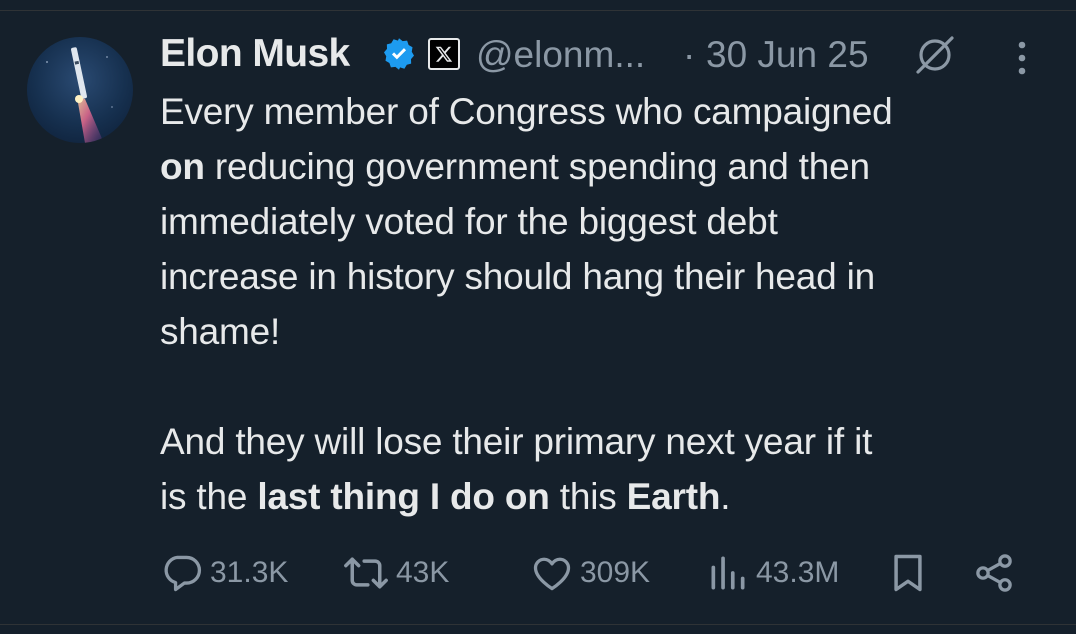 Image resolution: width=1076 pixels, height=634 pixels. I want to click on bookmark-button, so click(908, 573).